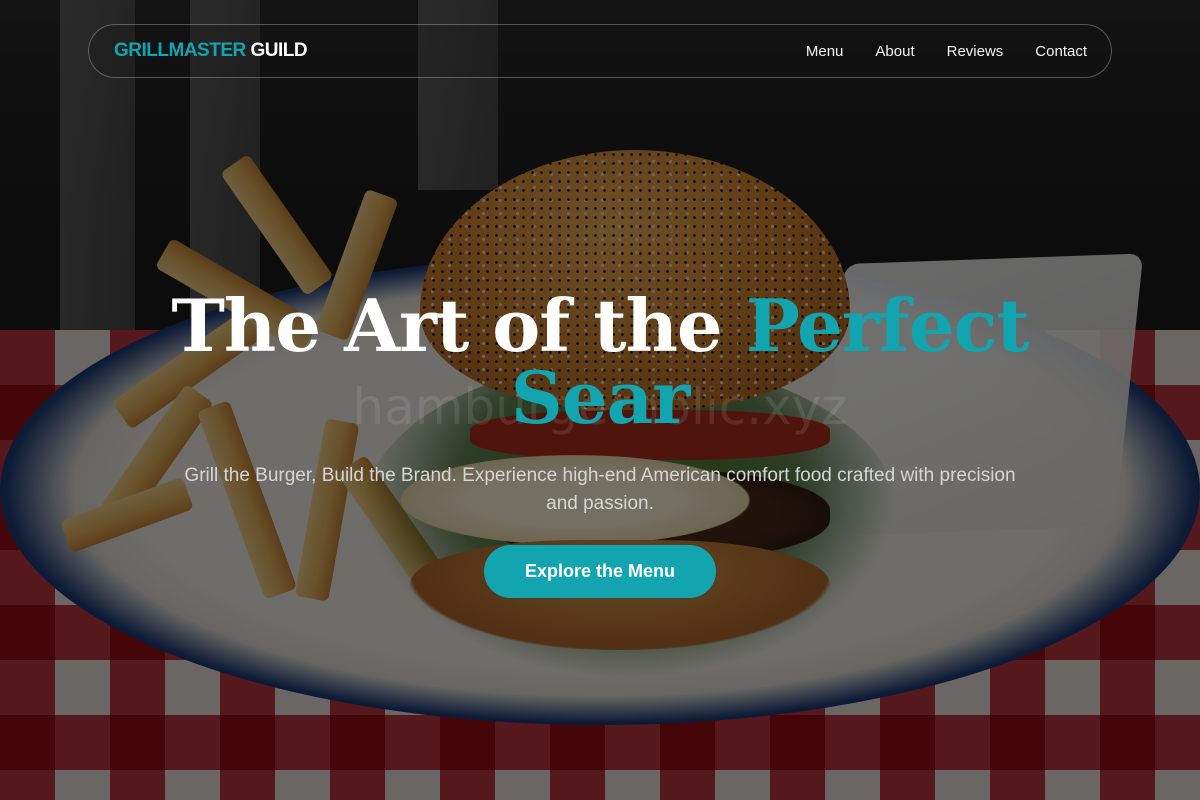 This screenshot has height=800, width=1200. What do you see at coordinates (1061, 51) in the screenshot?
I see `nav-link-contact: Contact` at bounding box center [1061, 51].